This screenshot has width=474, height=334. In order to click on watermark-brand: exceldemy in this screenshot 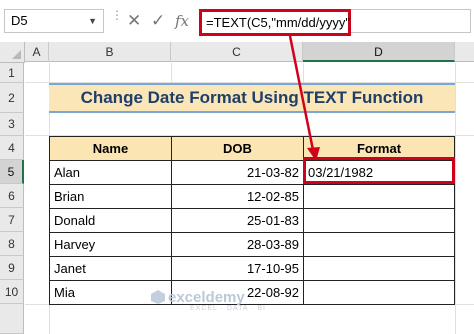, I will do `click(206, 297)`.